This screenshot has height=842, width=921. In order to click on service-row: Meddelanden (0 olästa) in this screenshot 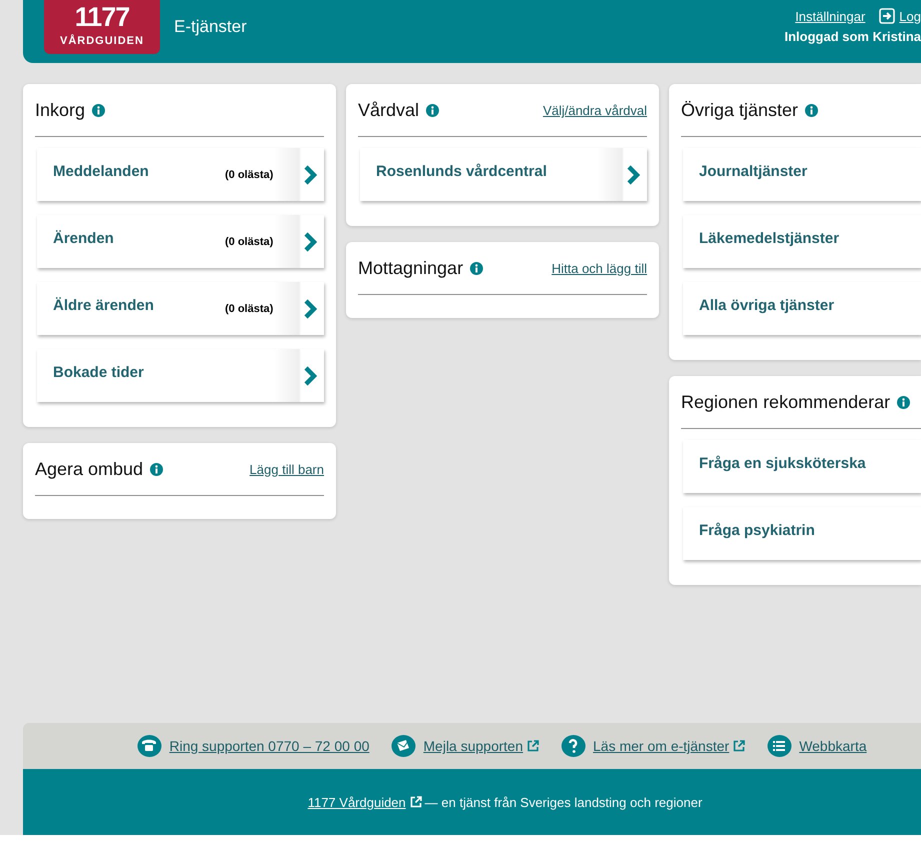, I will do `click(180, 174)`.